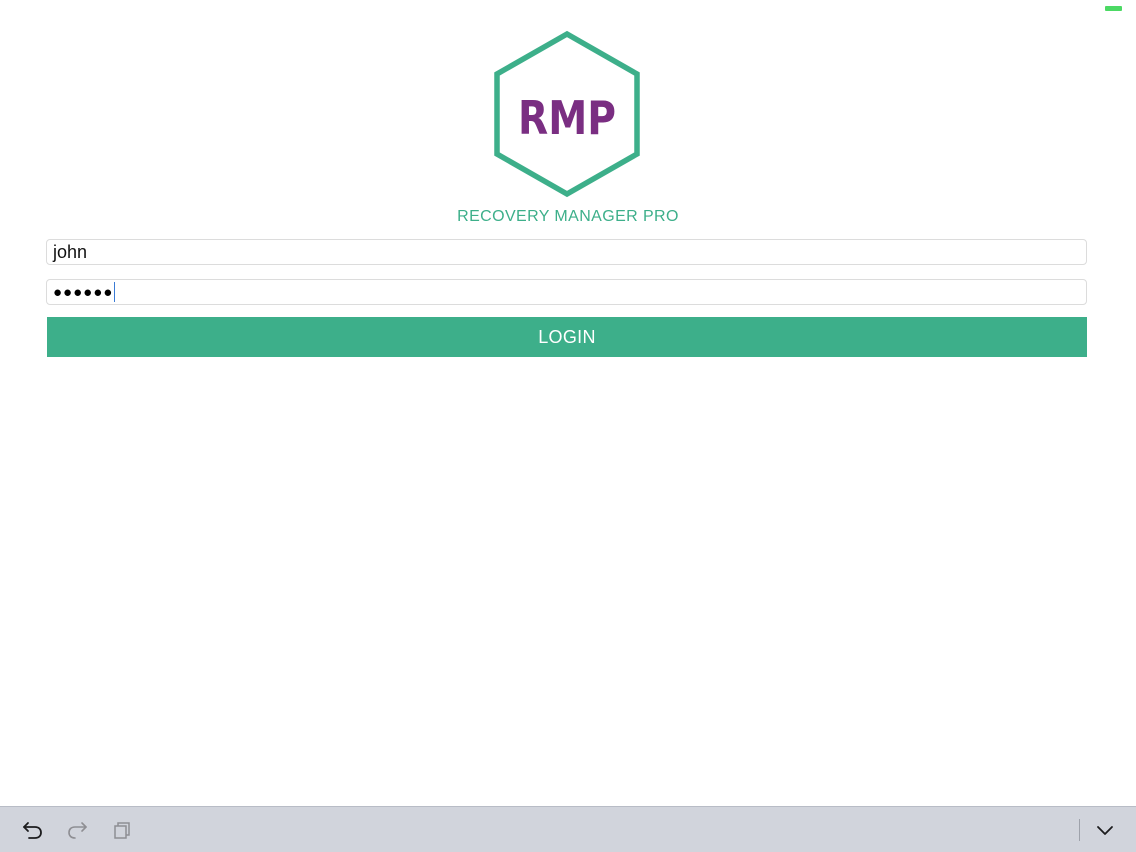  What do you see at coordinates (566, 292) in the screenshot?
I see `password-field: ●●●●●●` at bounding box center [566, 292].